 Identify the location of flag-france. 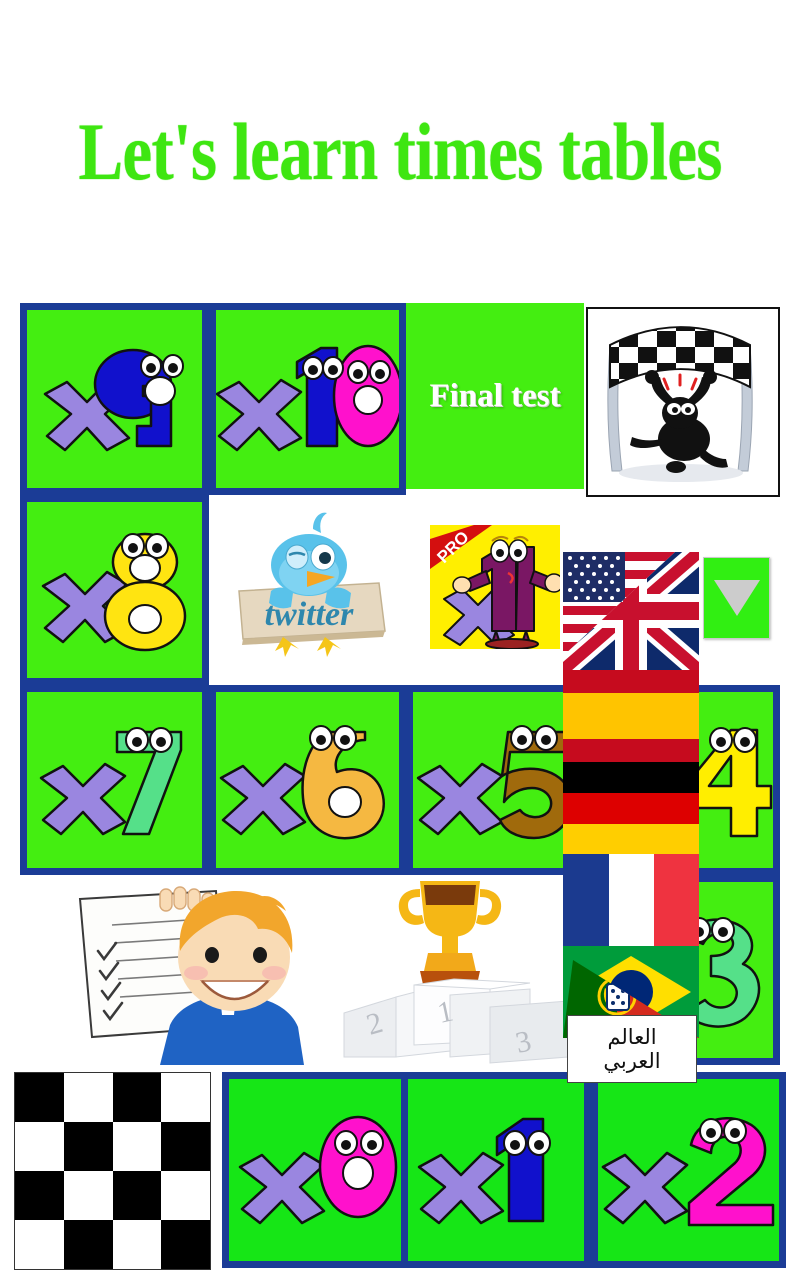
(631, 900).